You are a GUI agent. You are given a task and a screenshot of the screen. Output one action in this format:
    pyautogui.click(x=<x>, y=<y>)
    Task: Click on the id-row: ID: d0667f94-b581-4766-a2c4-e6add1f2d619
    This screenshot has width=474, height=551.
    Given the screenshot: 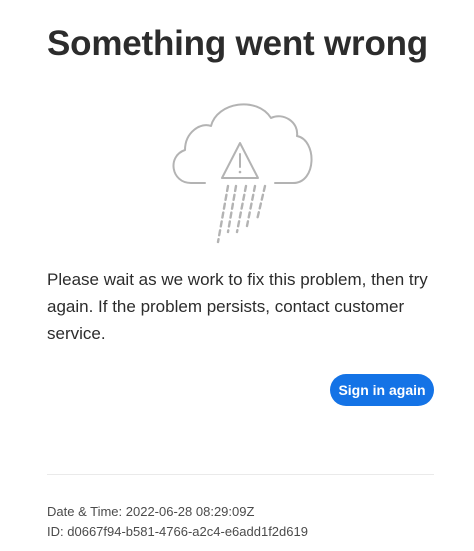 What is the action you would take?
    pyautogui.click(x=177, y=532)
    